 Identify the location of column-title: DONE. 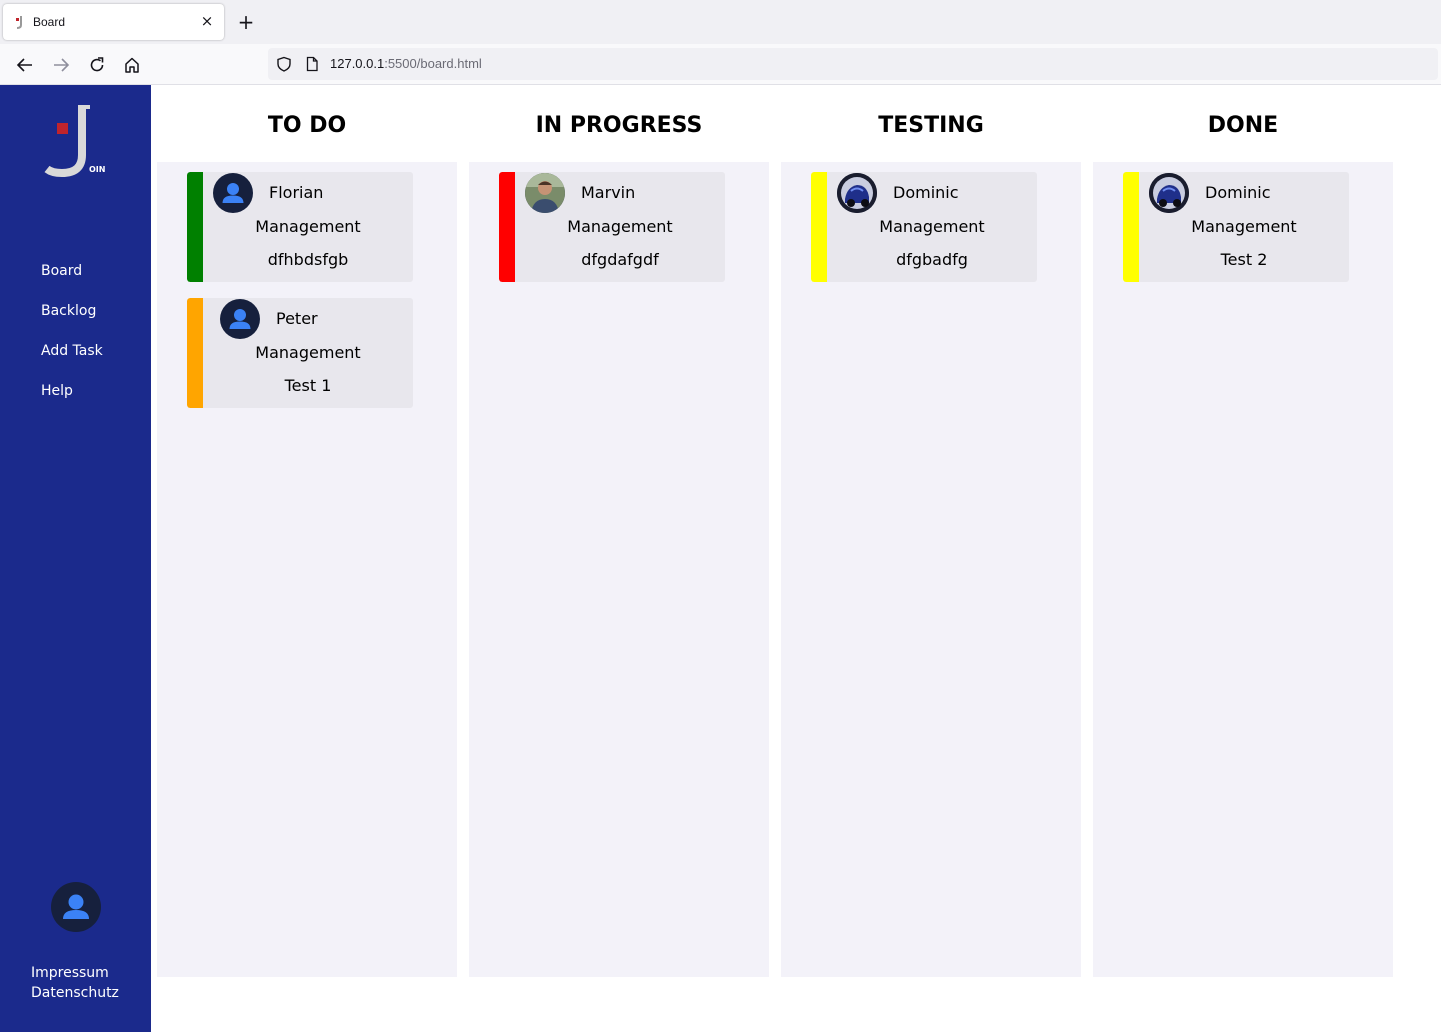
(1243, 125).